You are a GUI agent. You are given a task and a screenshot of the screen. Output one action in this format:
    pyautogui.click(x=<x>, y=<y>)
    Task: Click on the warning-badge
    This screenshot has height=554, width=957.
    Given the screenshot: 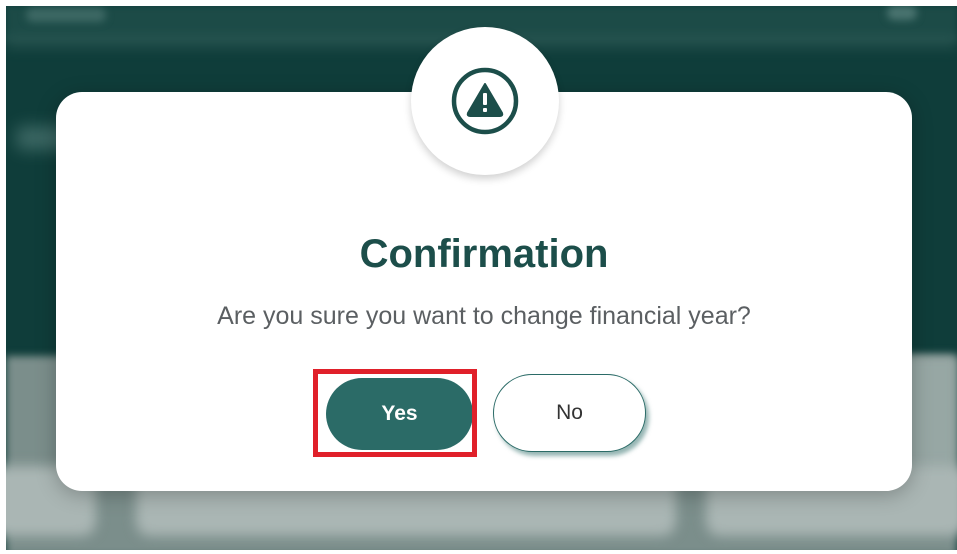 What is the action you would take?
    pyautogui.click(x=485, y=101)
    